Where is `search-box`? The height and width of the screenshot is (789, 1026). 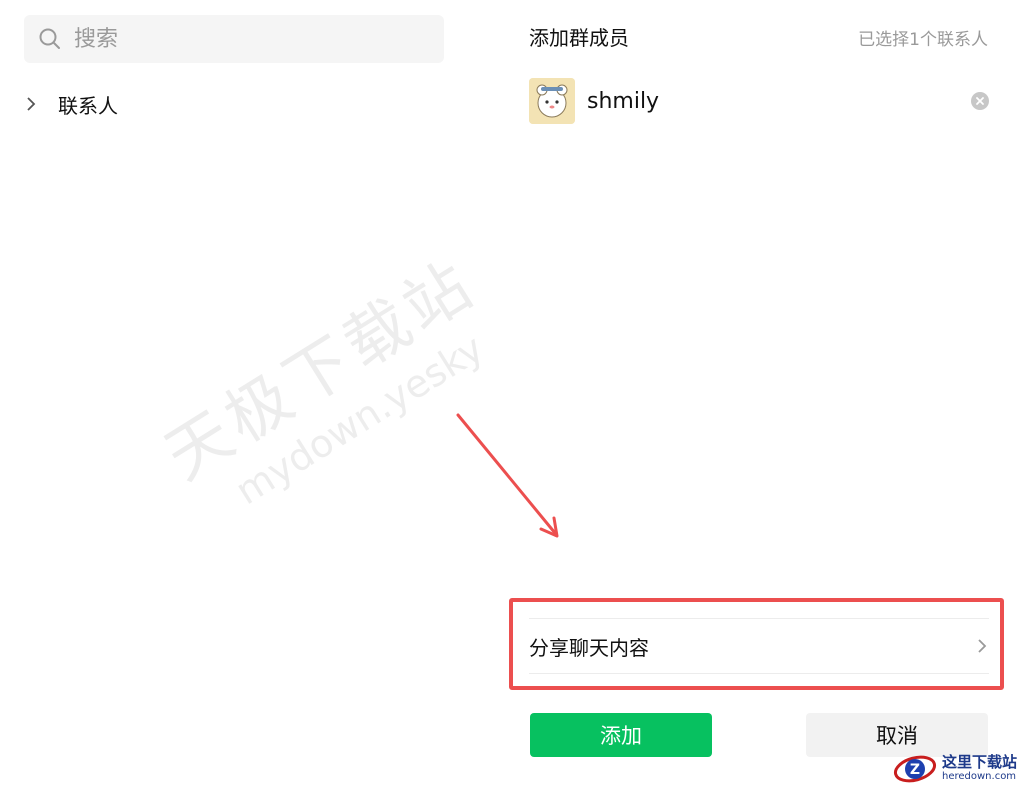 search-box is located at coordinates (234, 39).